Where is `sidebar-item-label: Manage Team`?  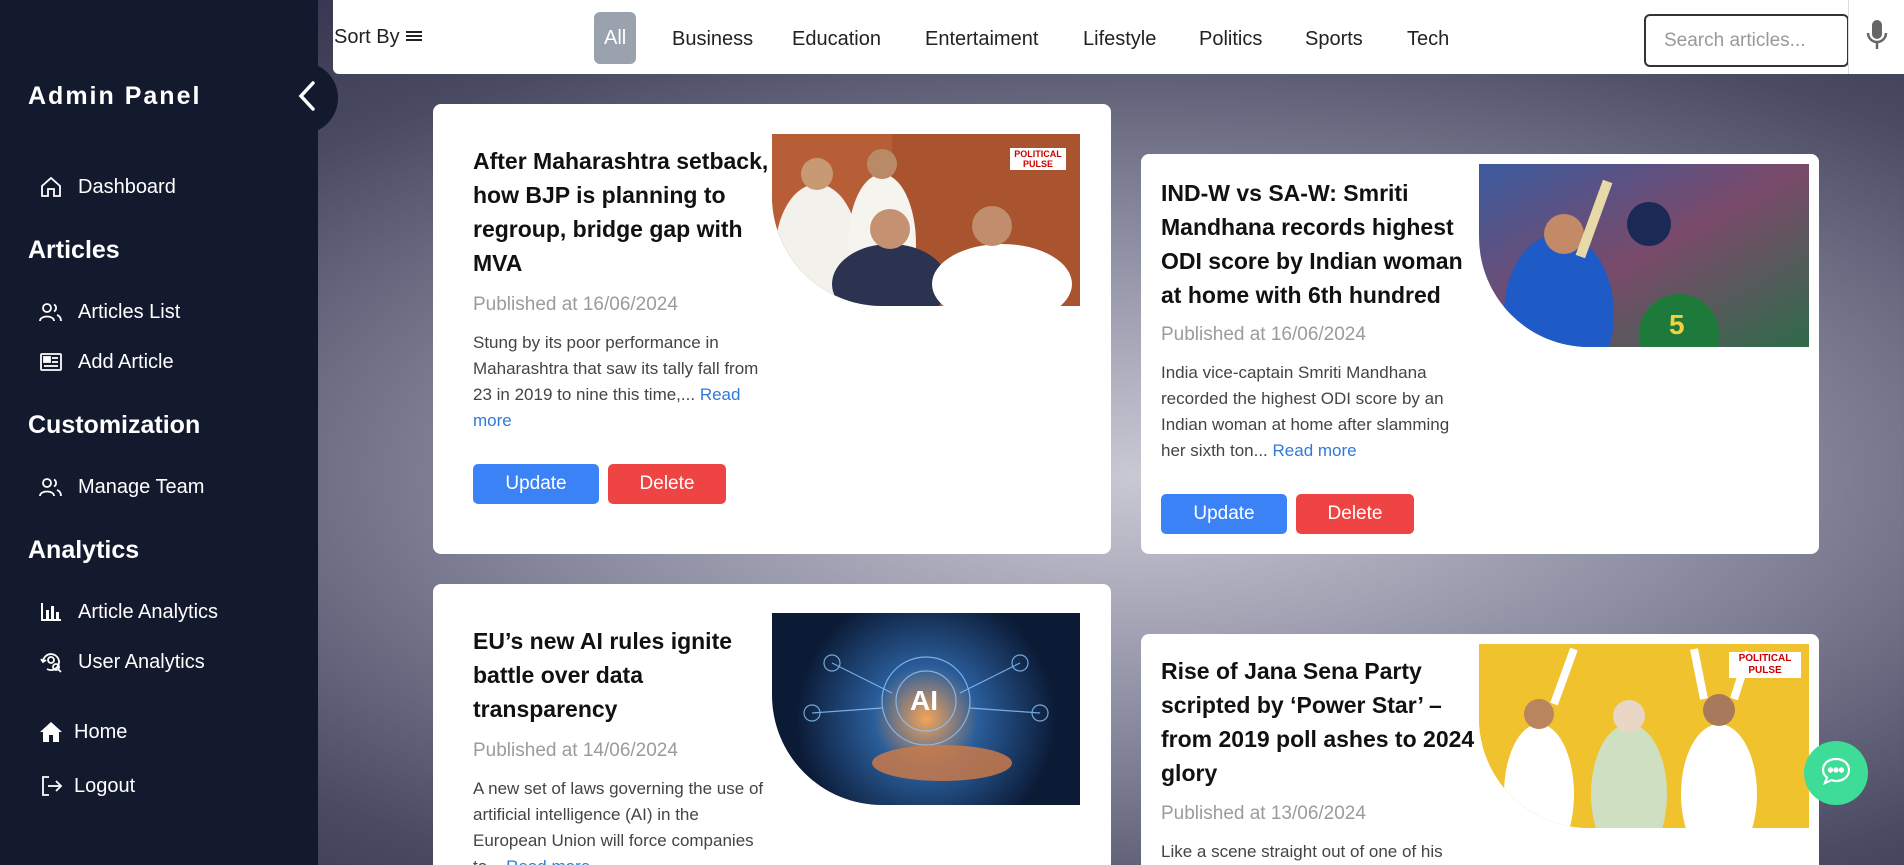 sidebar-item-label: Manage Team is located at coordinates (141, 486).